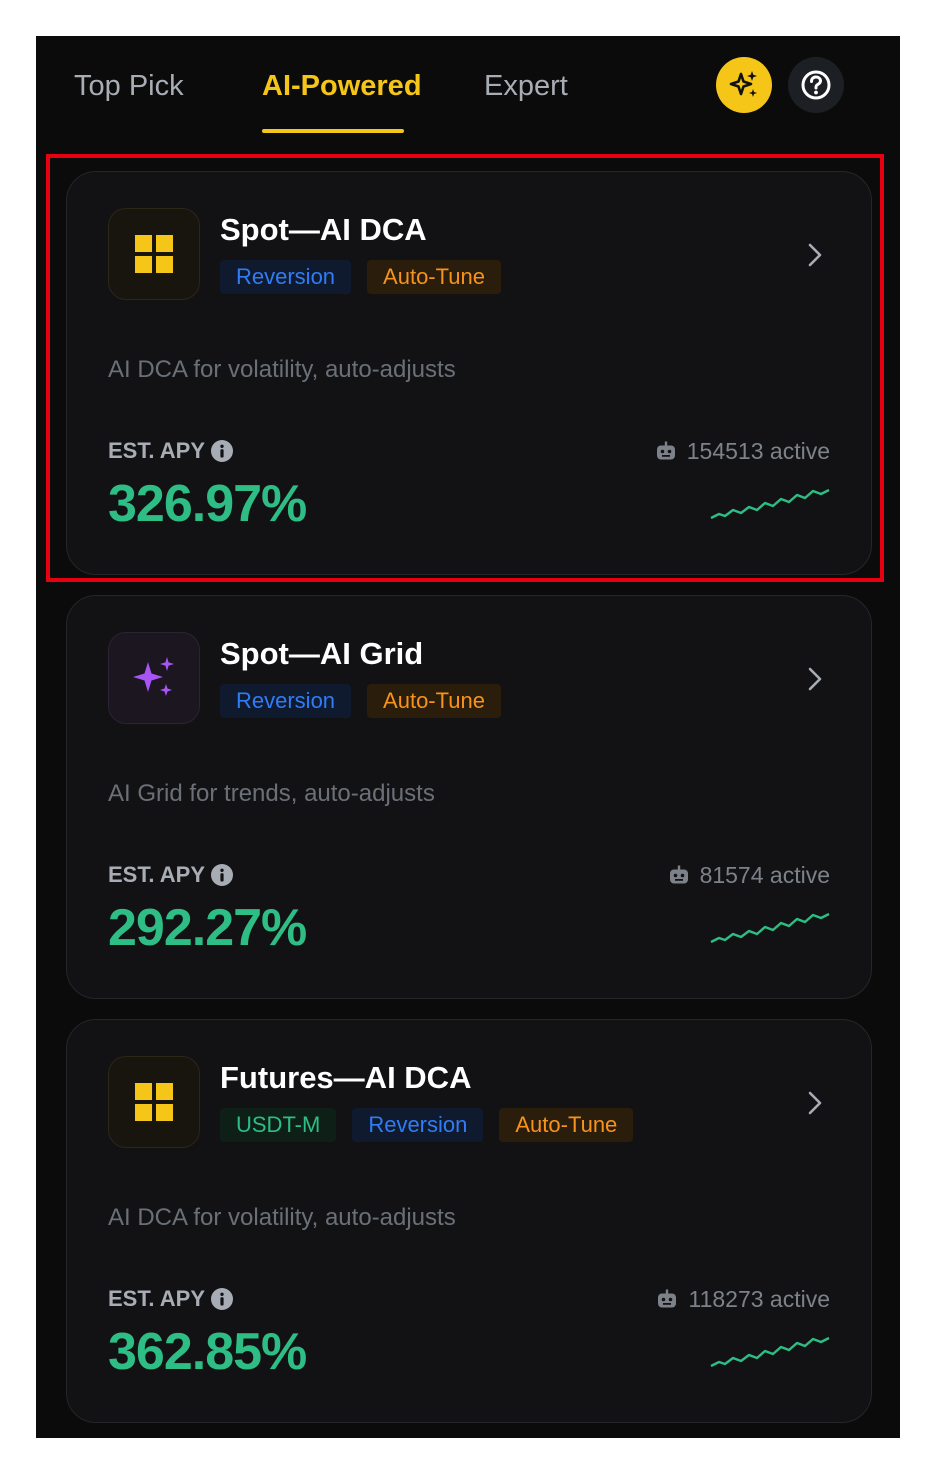 Image resolution: width=936 pixels, height=1474 pixels. Describe the element at coordinates (759, 1299) in the screenshot. I see `active-count-text: 118273 active` at that location.